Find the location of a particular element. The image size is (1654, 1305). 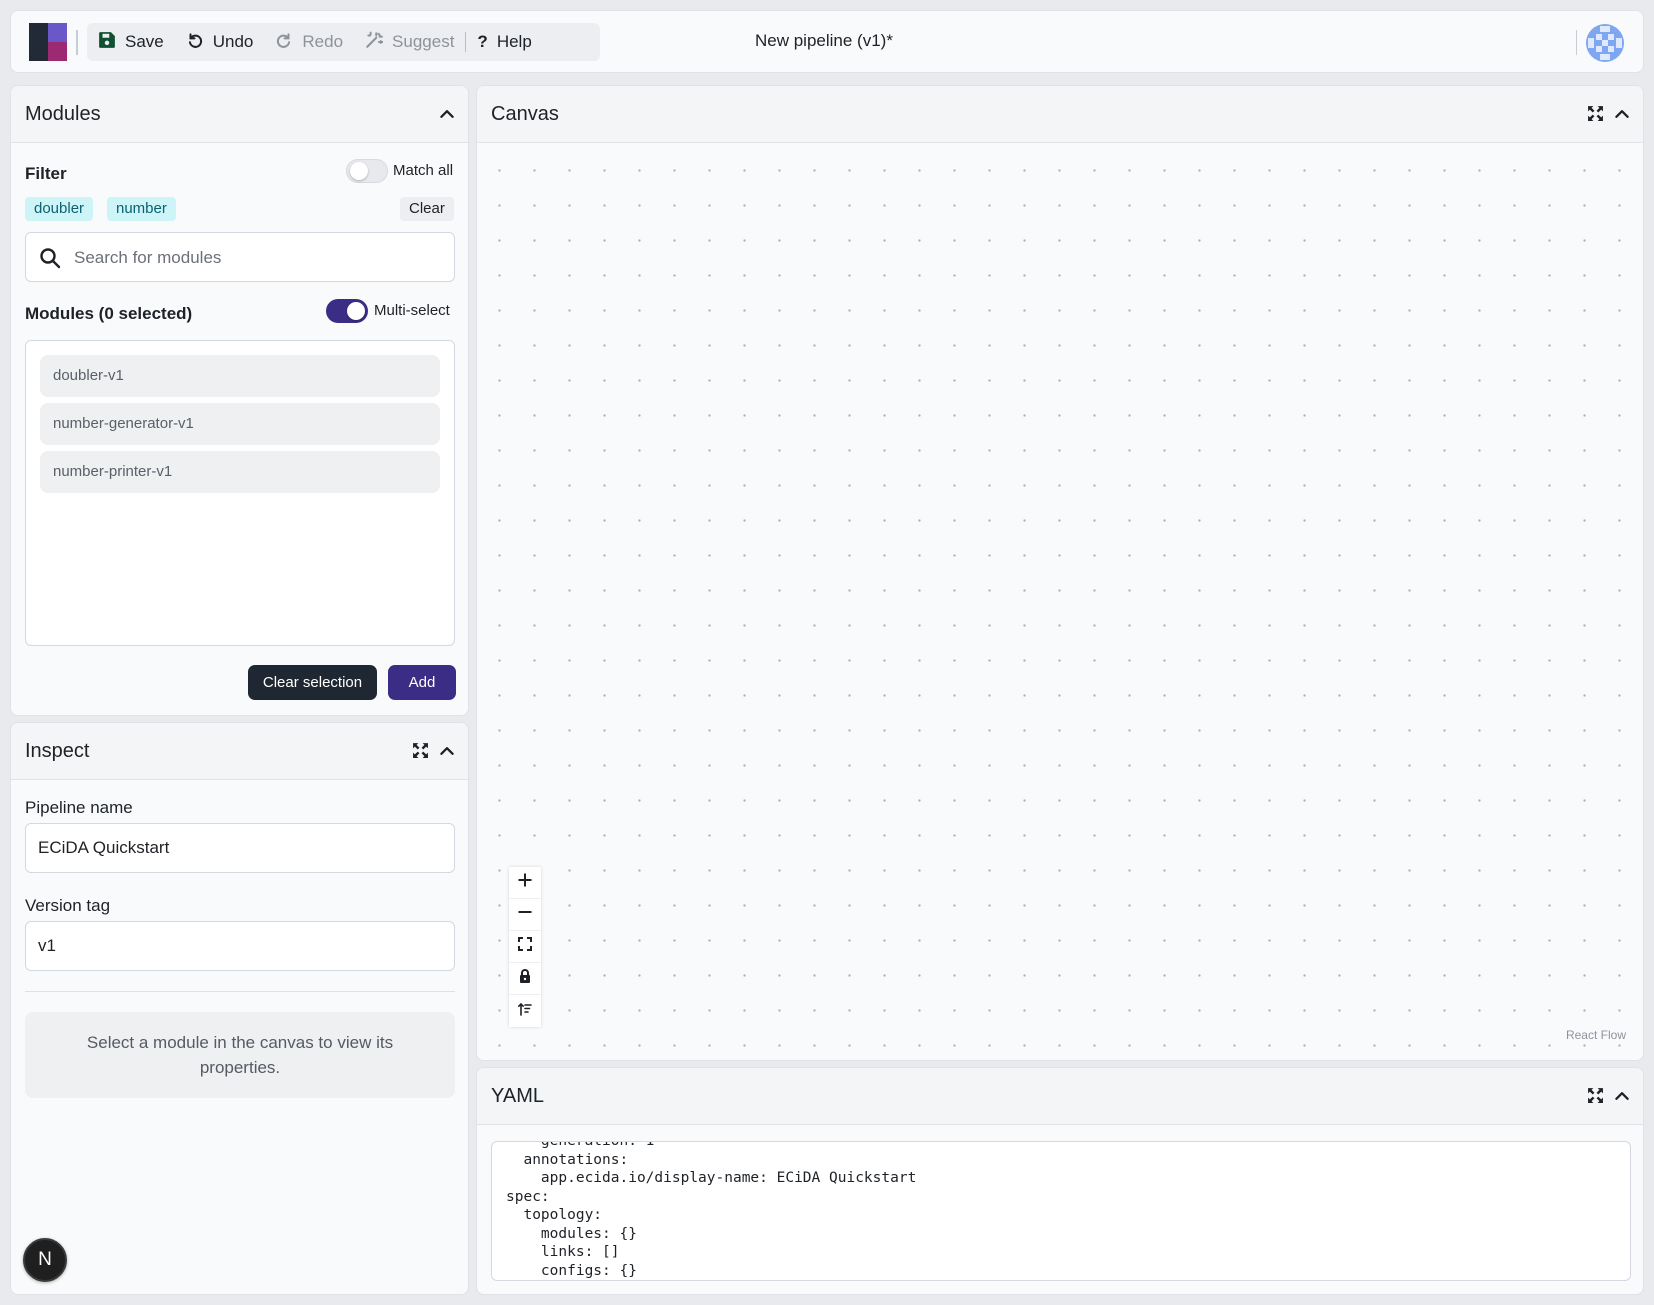

inspect-panel-title: Inspect is located at coordinates (57, 751).